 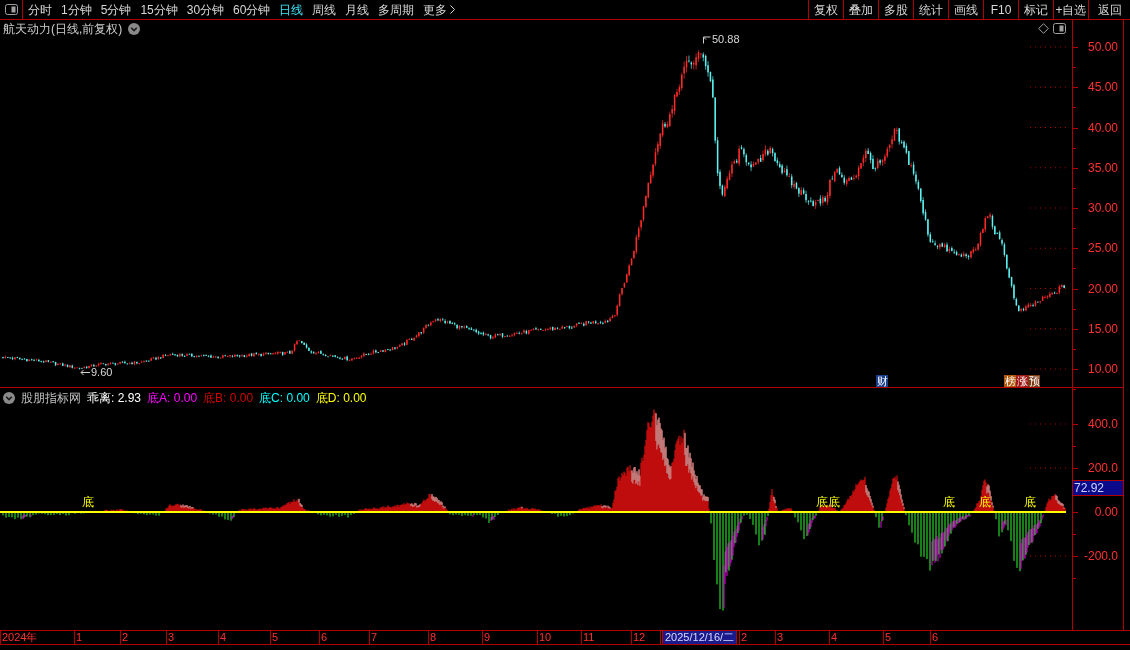 What do you see at coordinates (85, 372) in the screenshot?
I see `left-arrow-icon` at bounding box center [85, 372].